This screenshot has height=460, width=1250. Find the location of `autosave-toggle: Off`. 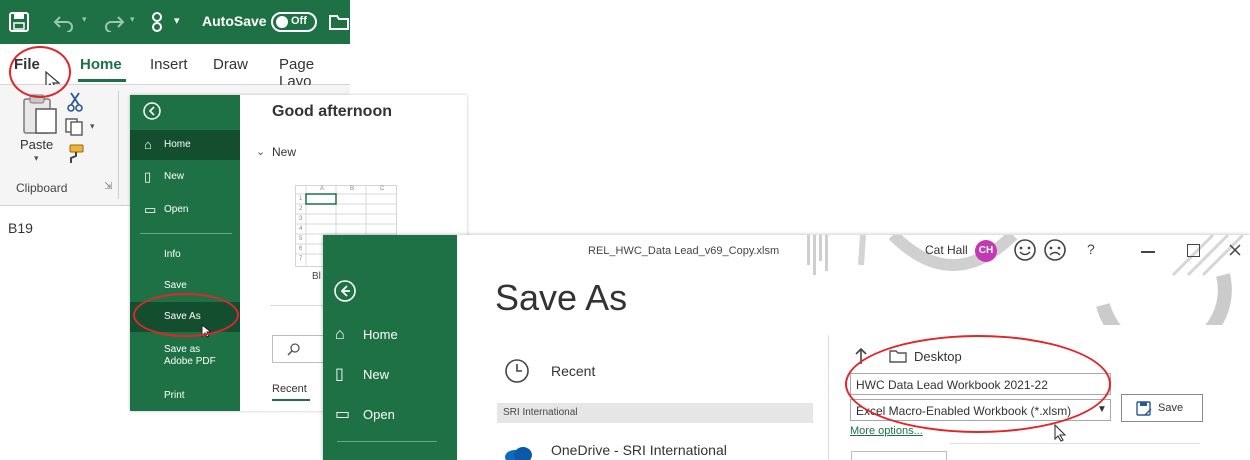

autosave-toggle: Off is located at coordinates (294, 22).